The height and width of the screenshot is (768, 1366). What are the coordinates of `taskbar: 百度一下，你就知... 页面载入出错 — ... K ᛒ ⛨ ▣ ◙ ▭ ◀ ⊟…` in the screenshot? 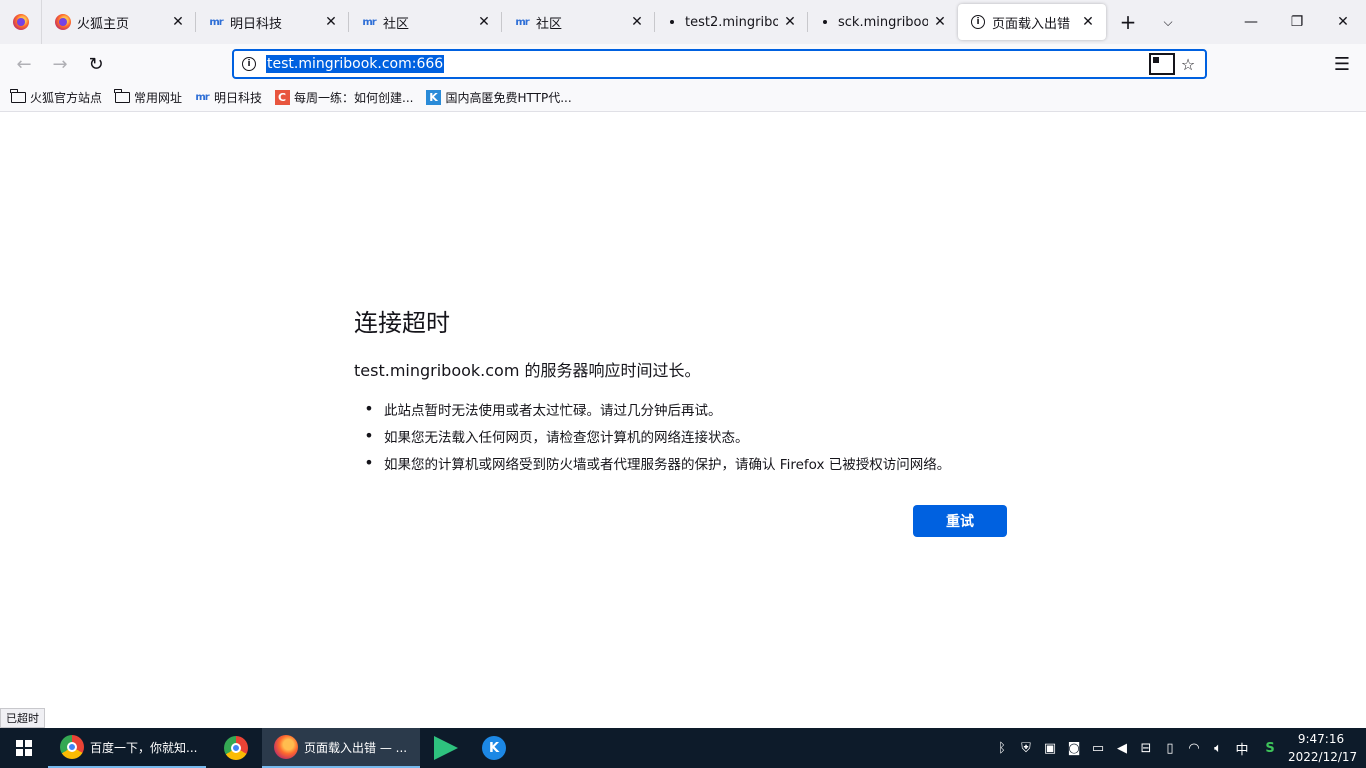 It's located at (683, 748).